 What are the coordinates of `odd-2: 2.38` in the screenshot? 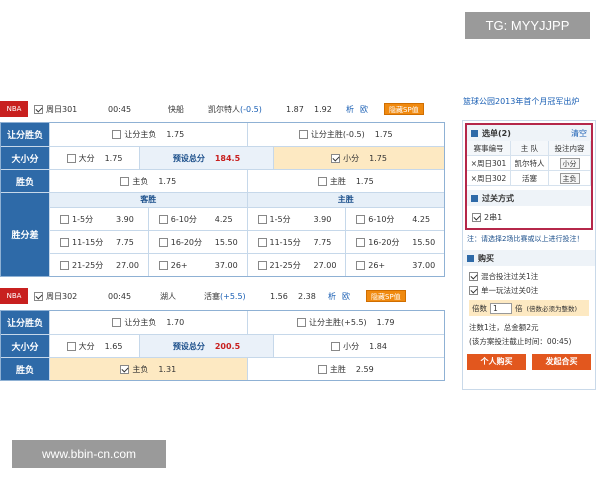 It's located at (307, 296).